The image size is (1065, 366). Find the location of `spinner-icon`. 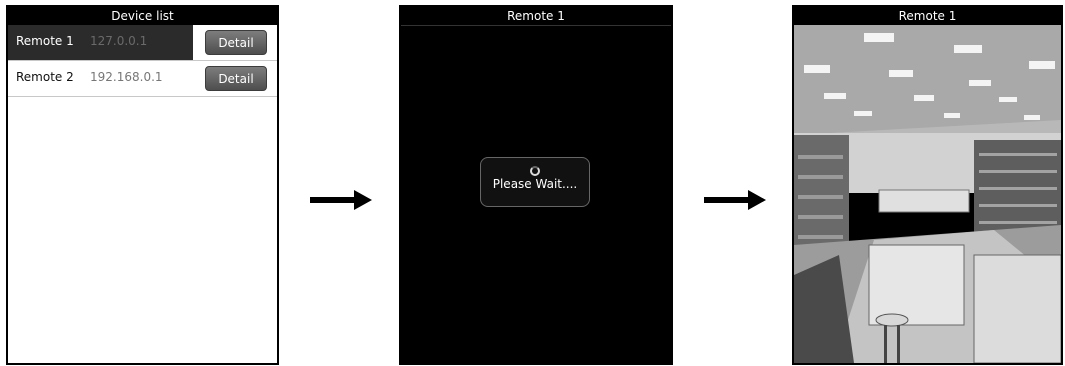

spinner-icon is located at coordinates (535, 171).